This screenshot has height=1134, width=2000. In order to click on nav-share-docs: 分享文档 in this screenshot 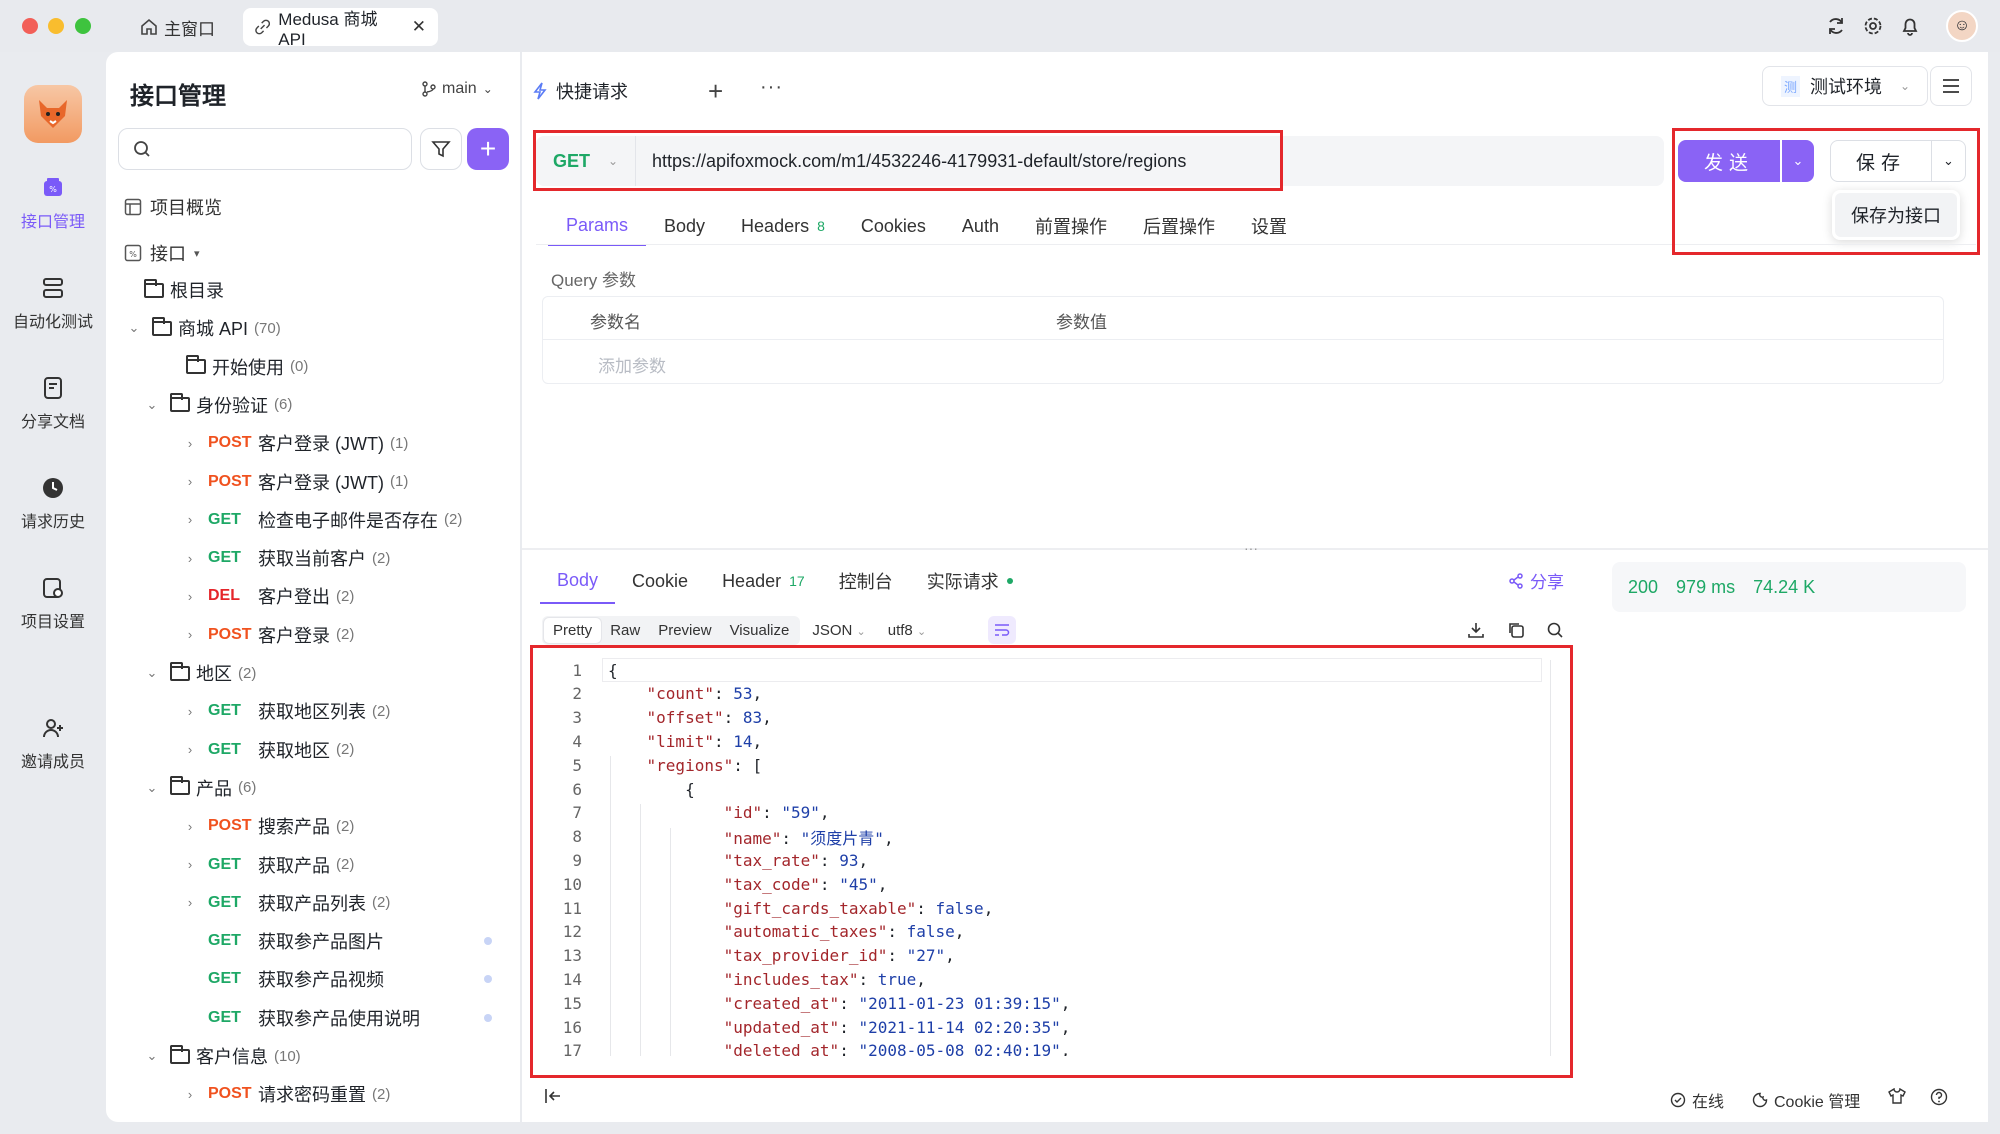, I will do `click(53, 404)`.